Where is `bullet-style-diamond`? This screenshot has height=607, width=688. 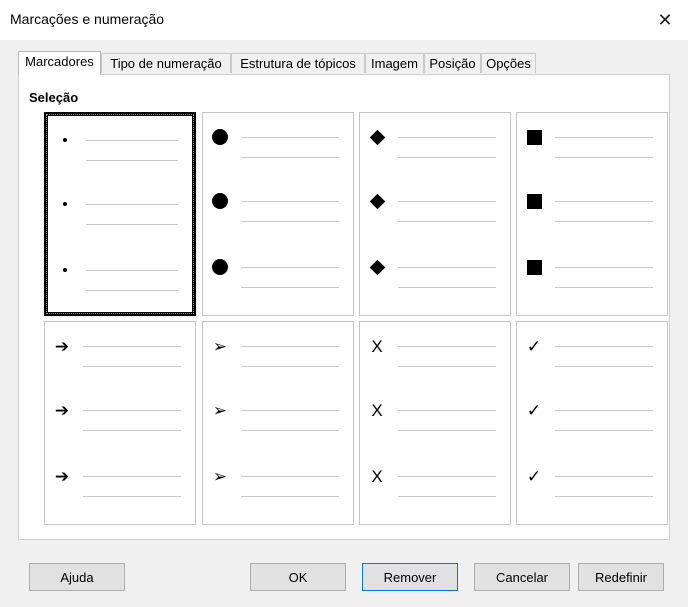 bullet-style-diamond is located at coordinates (435, 214).